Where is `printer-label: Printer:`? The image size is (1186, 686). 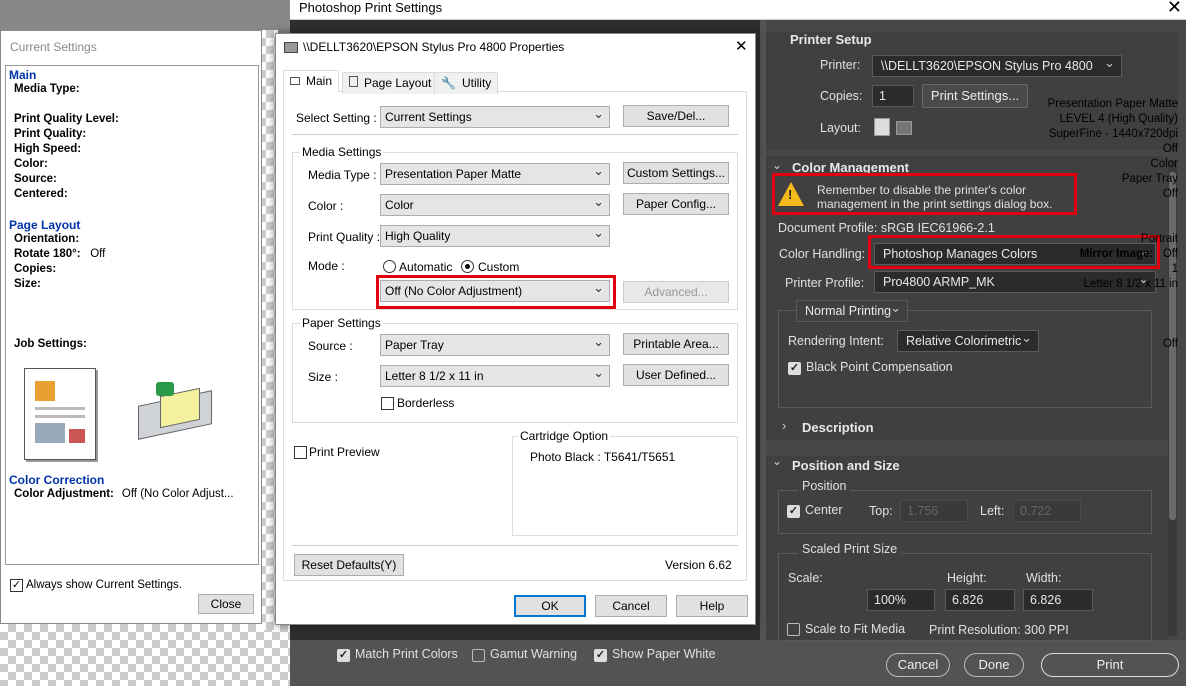
printer-label: Printer: is located at coordinates (840, 65).